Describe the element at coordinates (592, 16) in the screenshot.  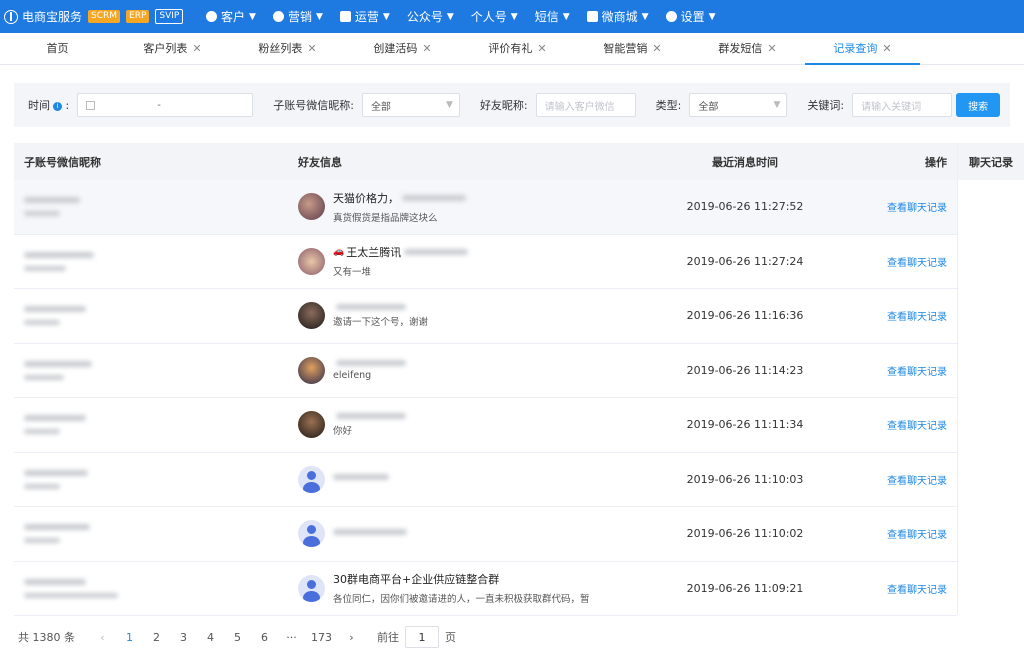
I see `shop-icon` at that location.